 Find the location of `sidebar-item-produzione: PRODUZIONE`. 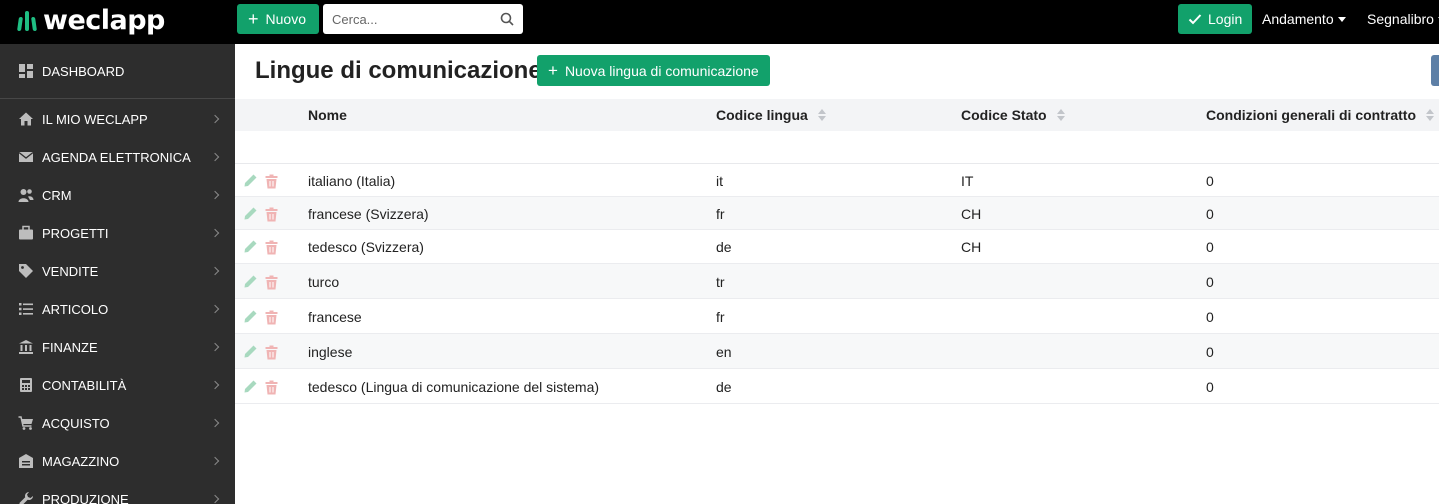

sidebar-item-produzione: PRODUZIONE is located at coordinates (117, 492).